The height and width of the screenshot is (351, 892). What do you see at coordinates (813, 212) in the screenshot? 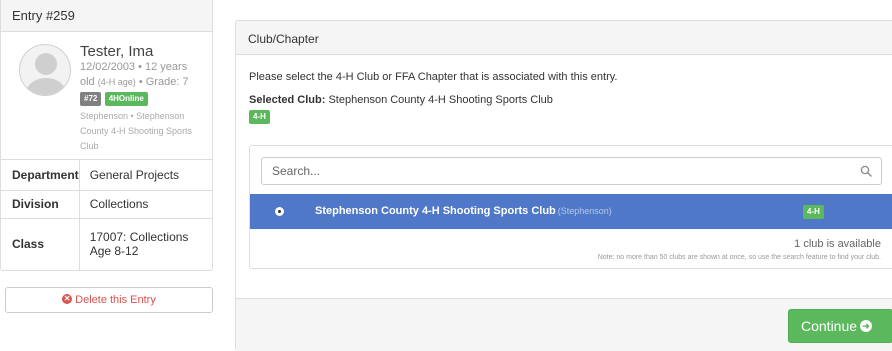
I see `club-type-badge: 4-H` at bounding box center [813, 212].